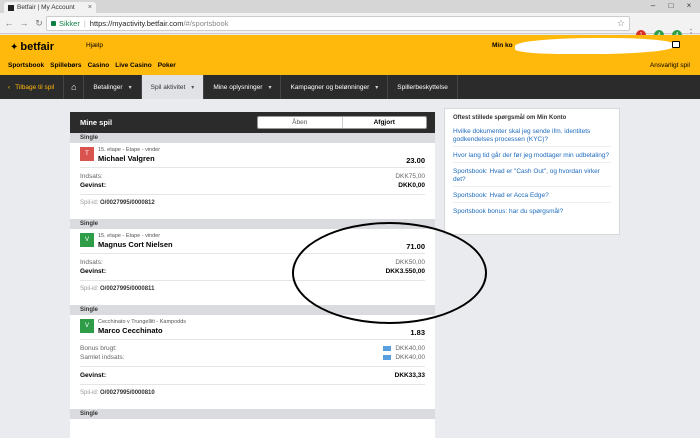 The image size is (700, 438). What do you see at coordinates (350, 6) in the screenshot?
I see `browser-tab-strip: Betfair | My Account × – □ ×` at bounding box center [350, 6].